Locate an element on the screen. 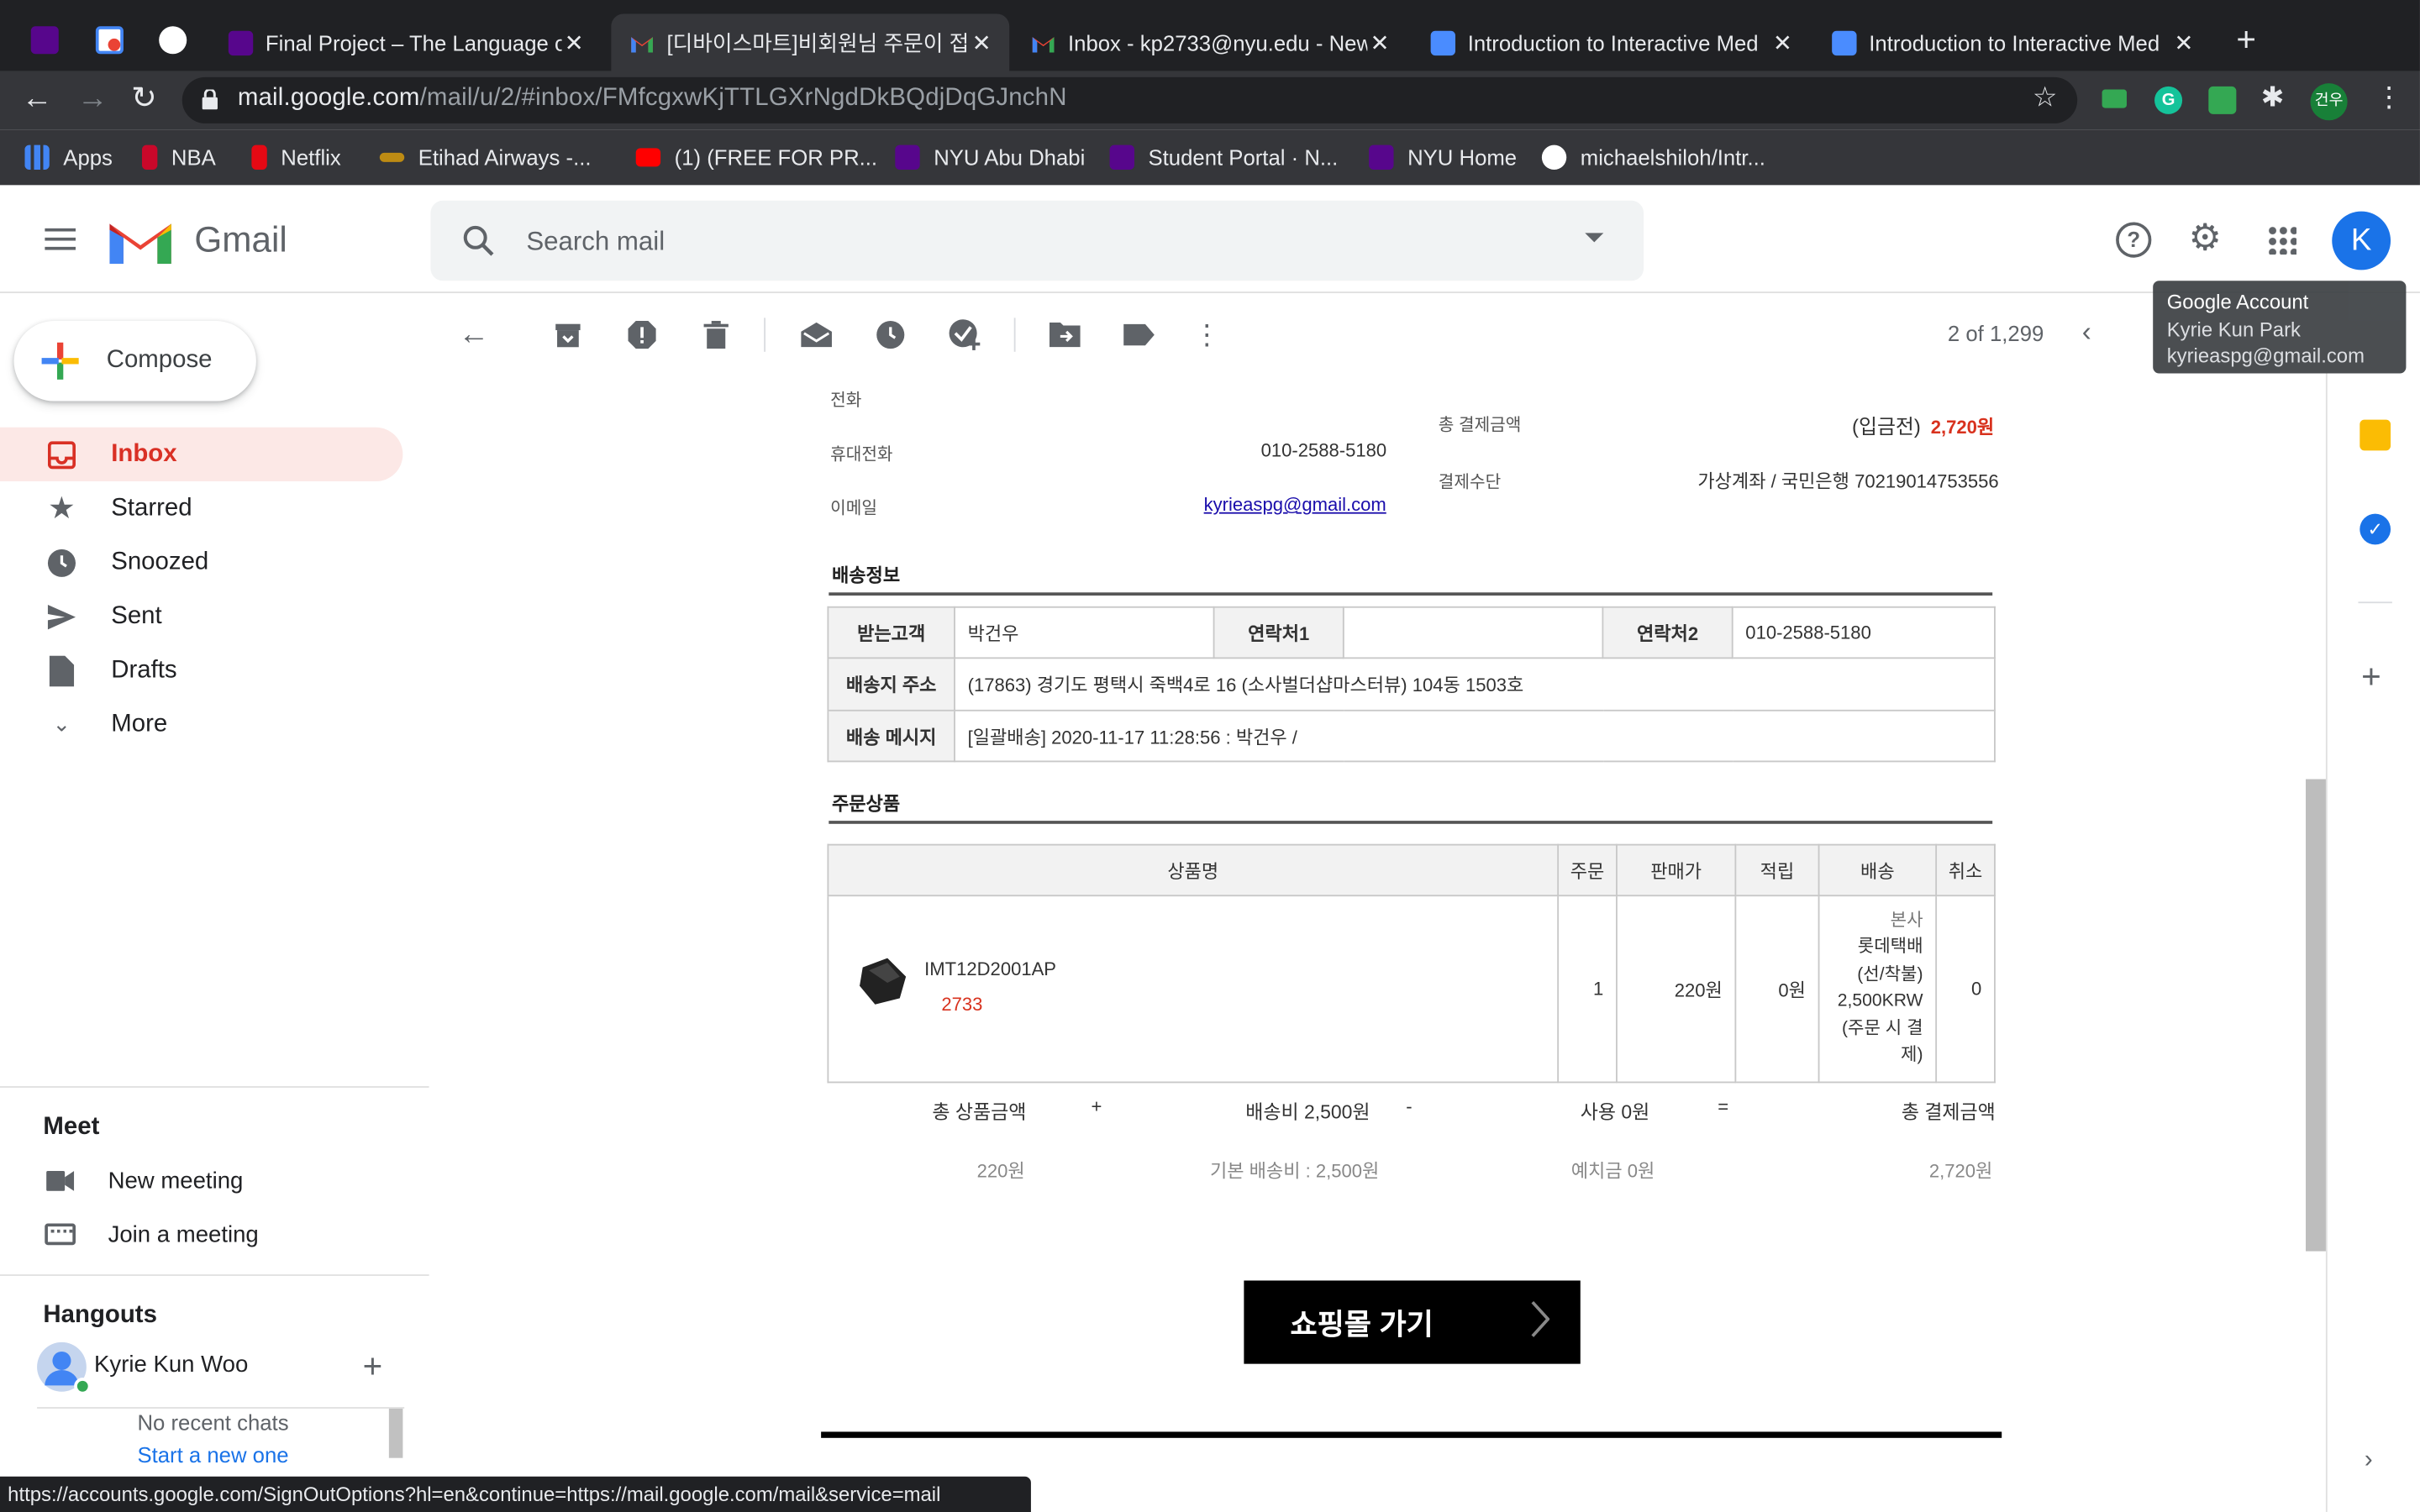 Image resolution: width=2420 pixels, height=1512 pixels. back-arrow-icon: ← is located at coordinates (37, 98).